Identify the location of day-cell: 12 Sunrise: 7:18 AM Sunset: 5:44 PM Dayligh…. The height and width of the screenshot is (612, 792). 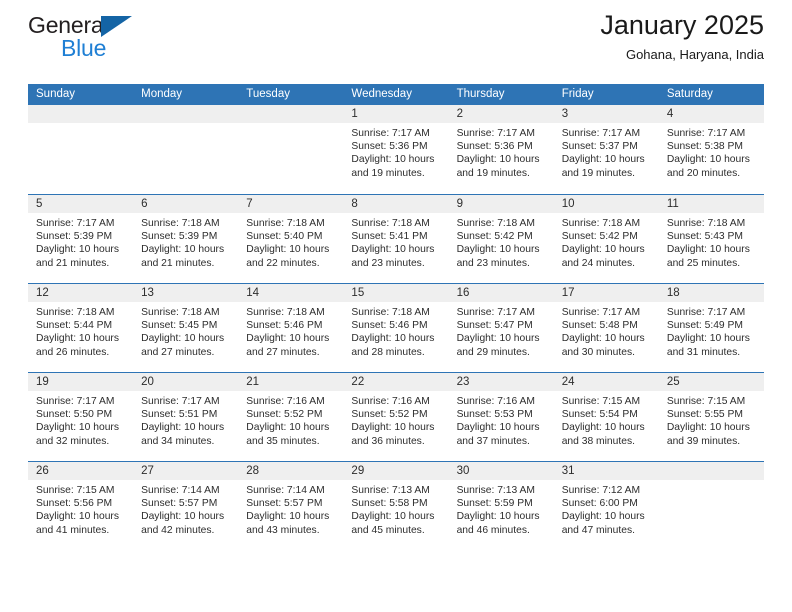
(81, 328).